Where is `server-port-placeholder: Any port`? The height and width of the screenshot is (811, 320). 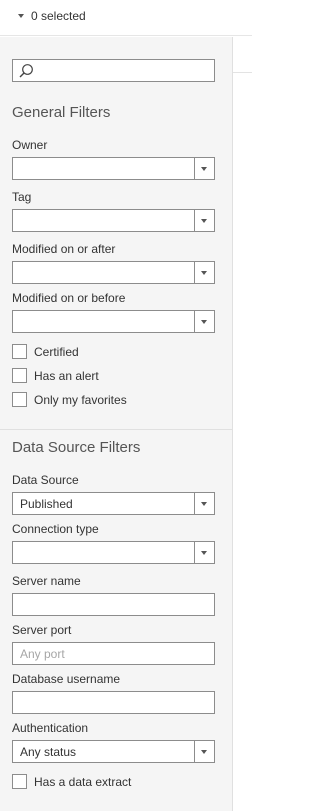
server-port-placeholder: Any port is located at coordinates (42, 654).